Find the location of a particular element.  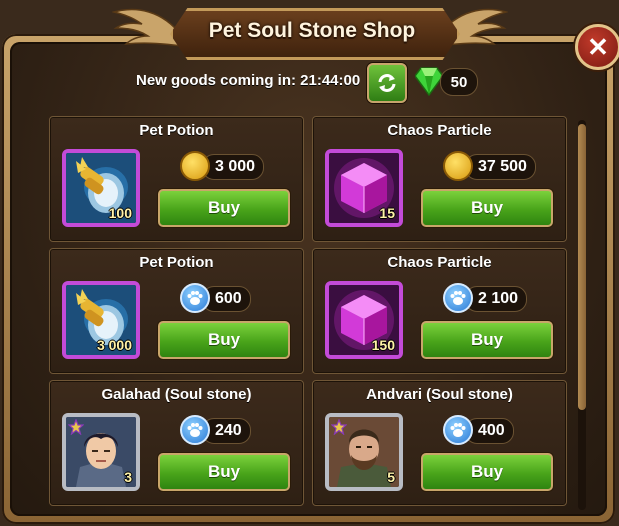

item-title: Andvari (Soul stone) is located at coordinates (439, 394).